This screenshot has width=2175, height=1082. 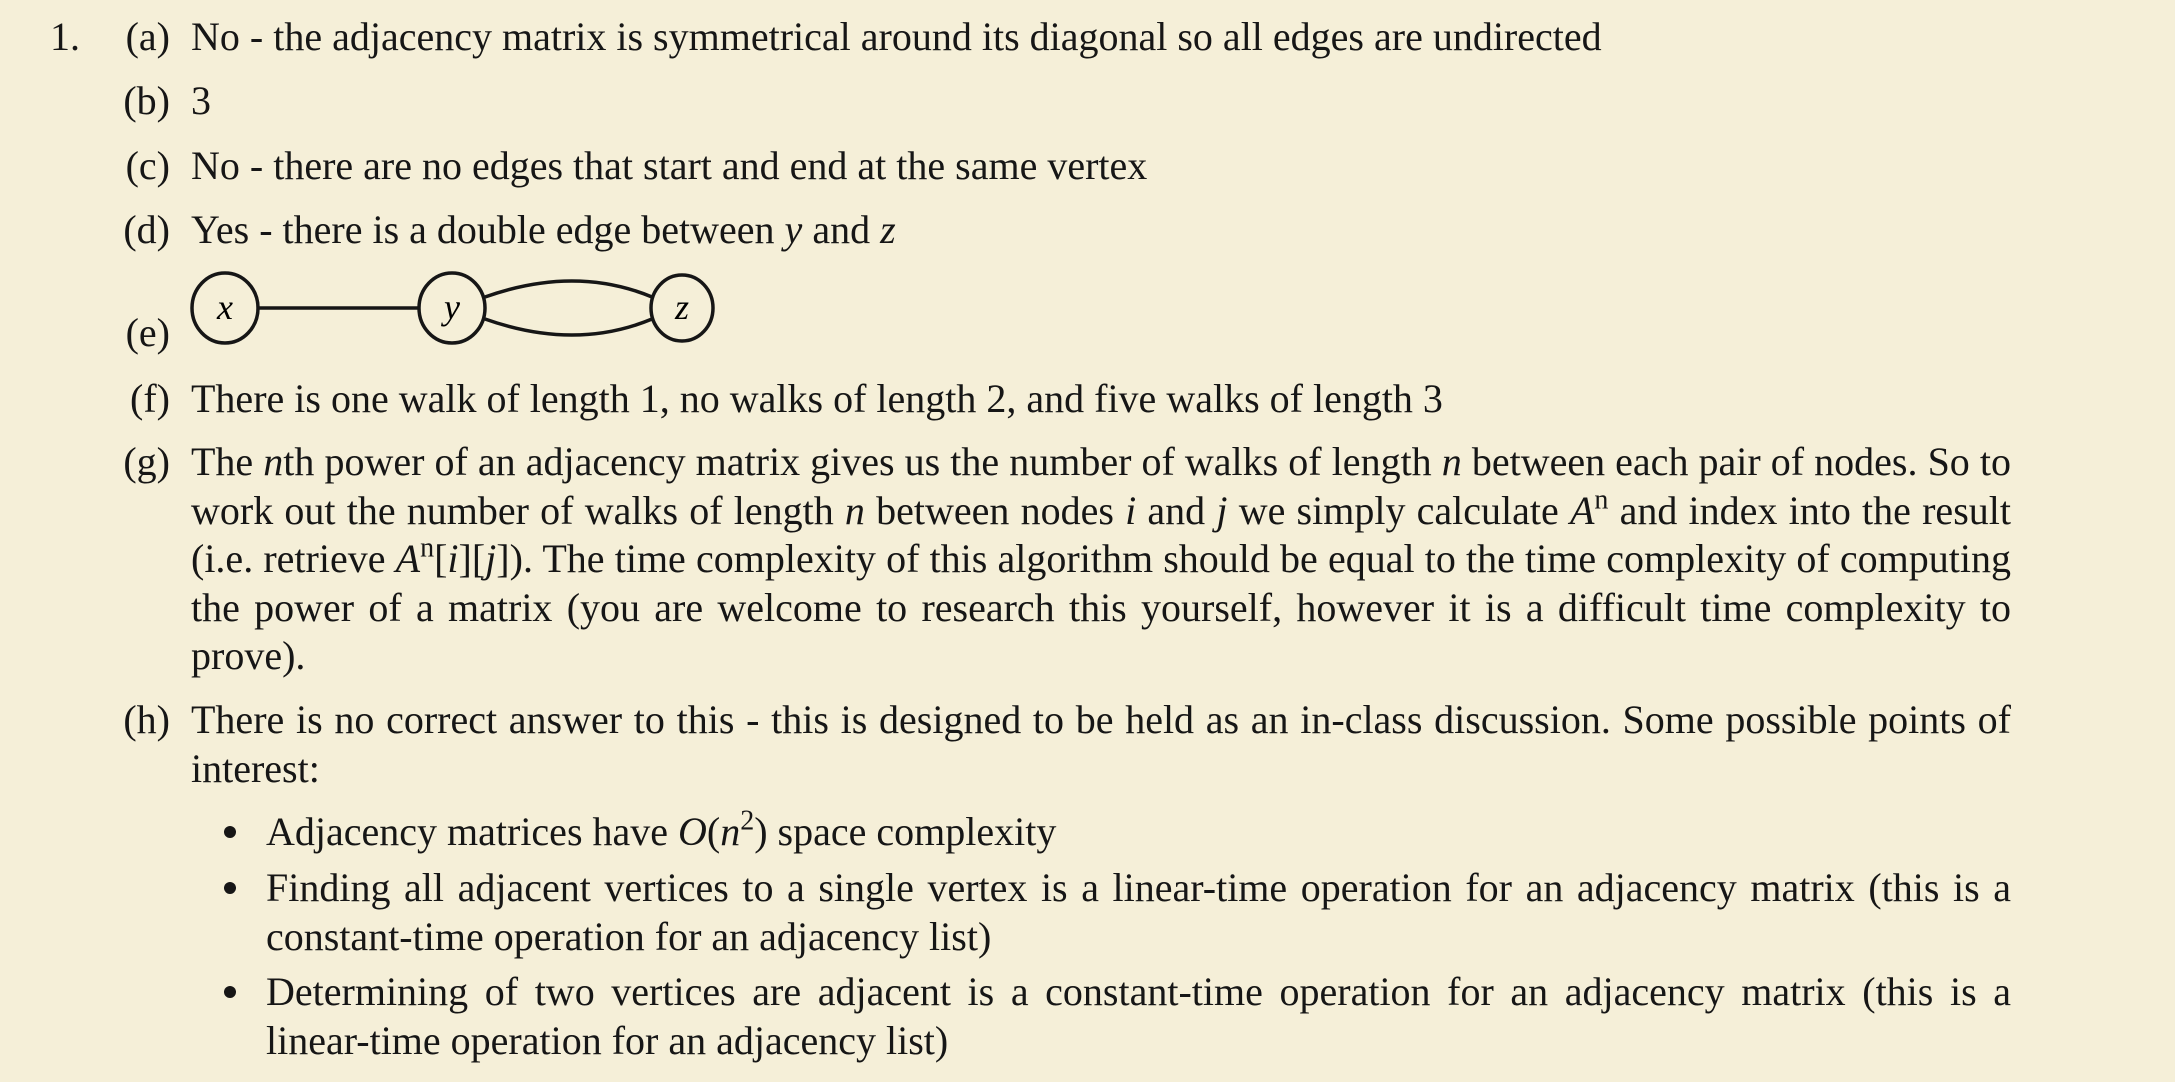 What do you see at coordinates (568, 289) in the screenshot?
I see `edge-y-z-upper` at bounding box center [568, 289].